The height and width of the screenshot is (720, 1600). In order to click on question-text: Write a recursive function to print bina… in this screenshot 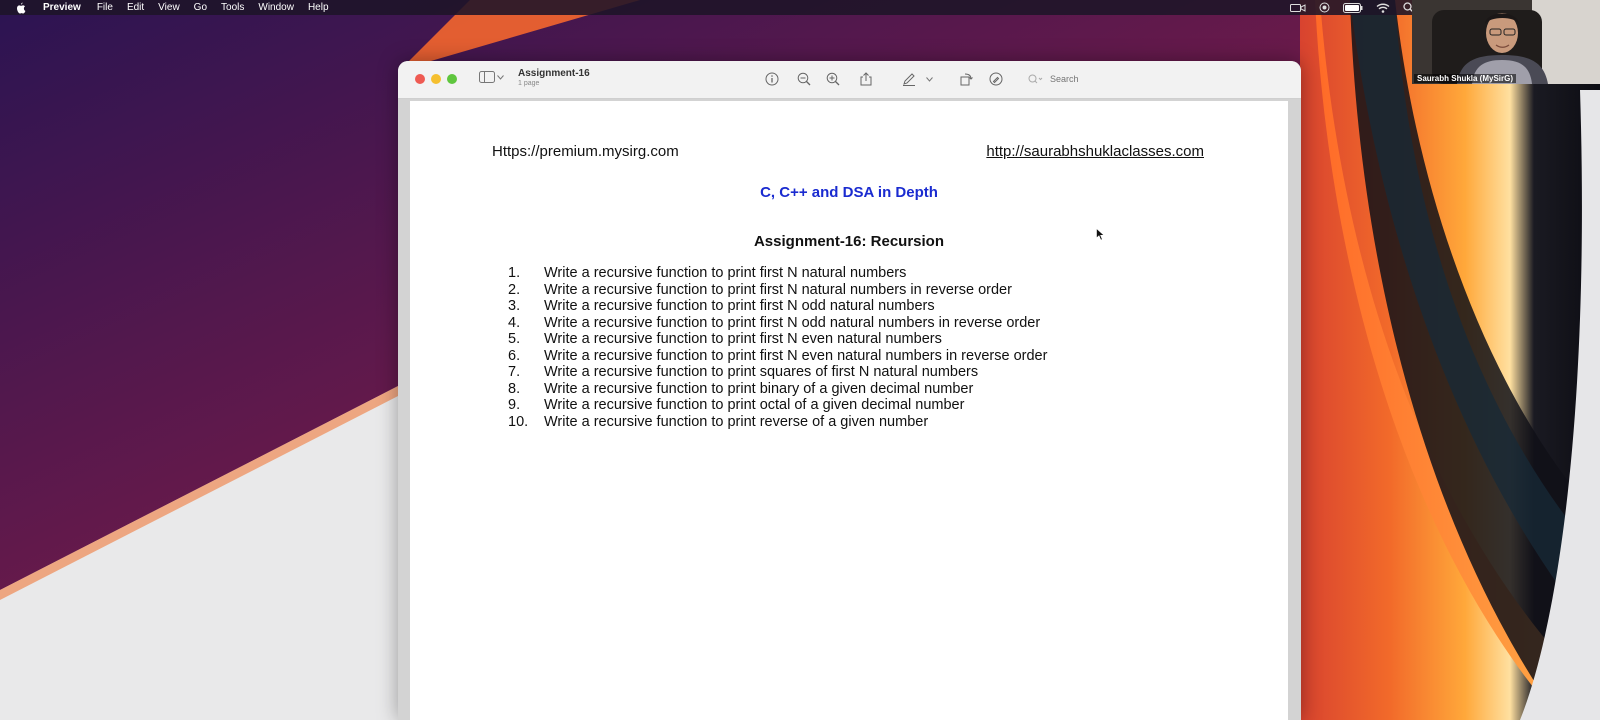, I will do `click(759, 388)`.